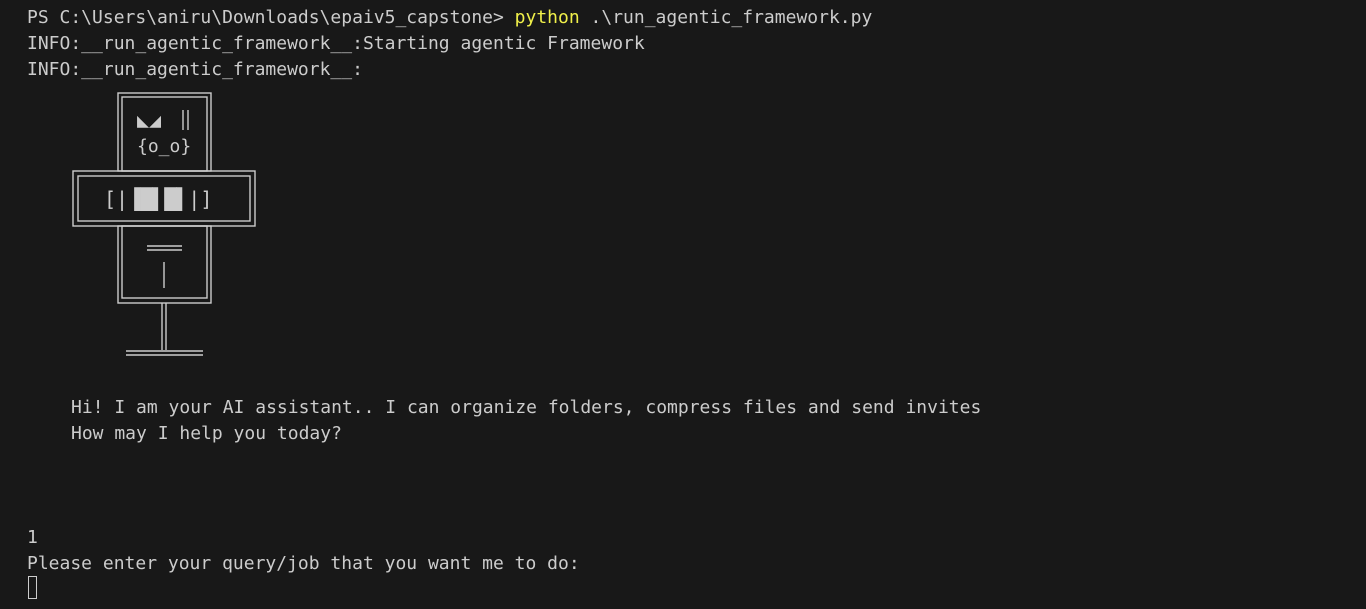 The width and height of the screenshot is (1366, 609). I want to click on robot-ascii-art, so click(164, 224).